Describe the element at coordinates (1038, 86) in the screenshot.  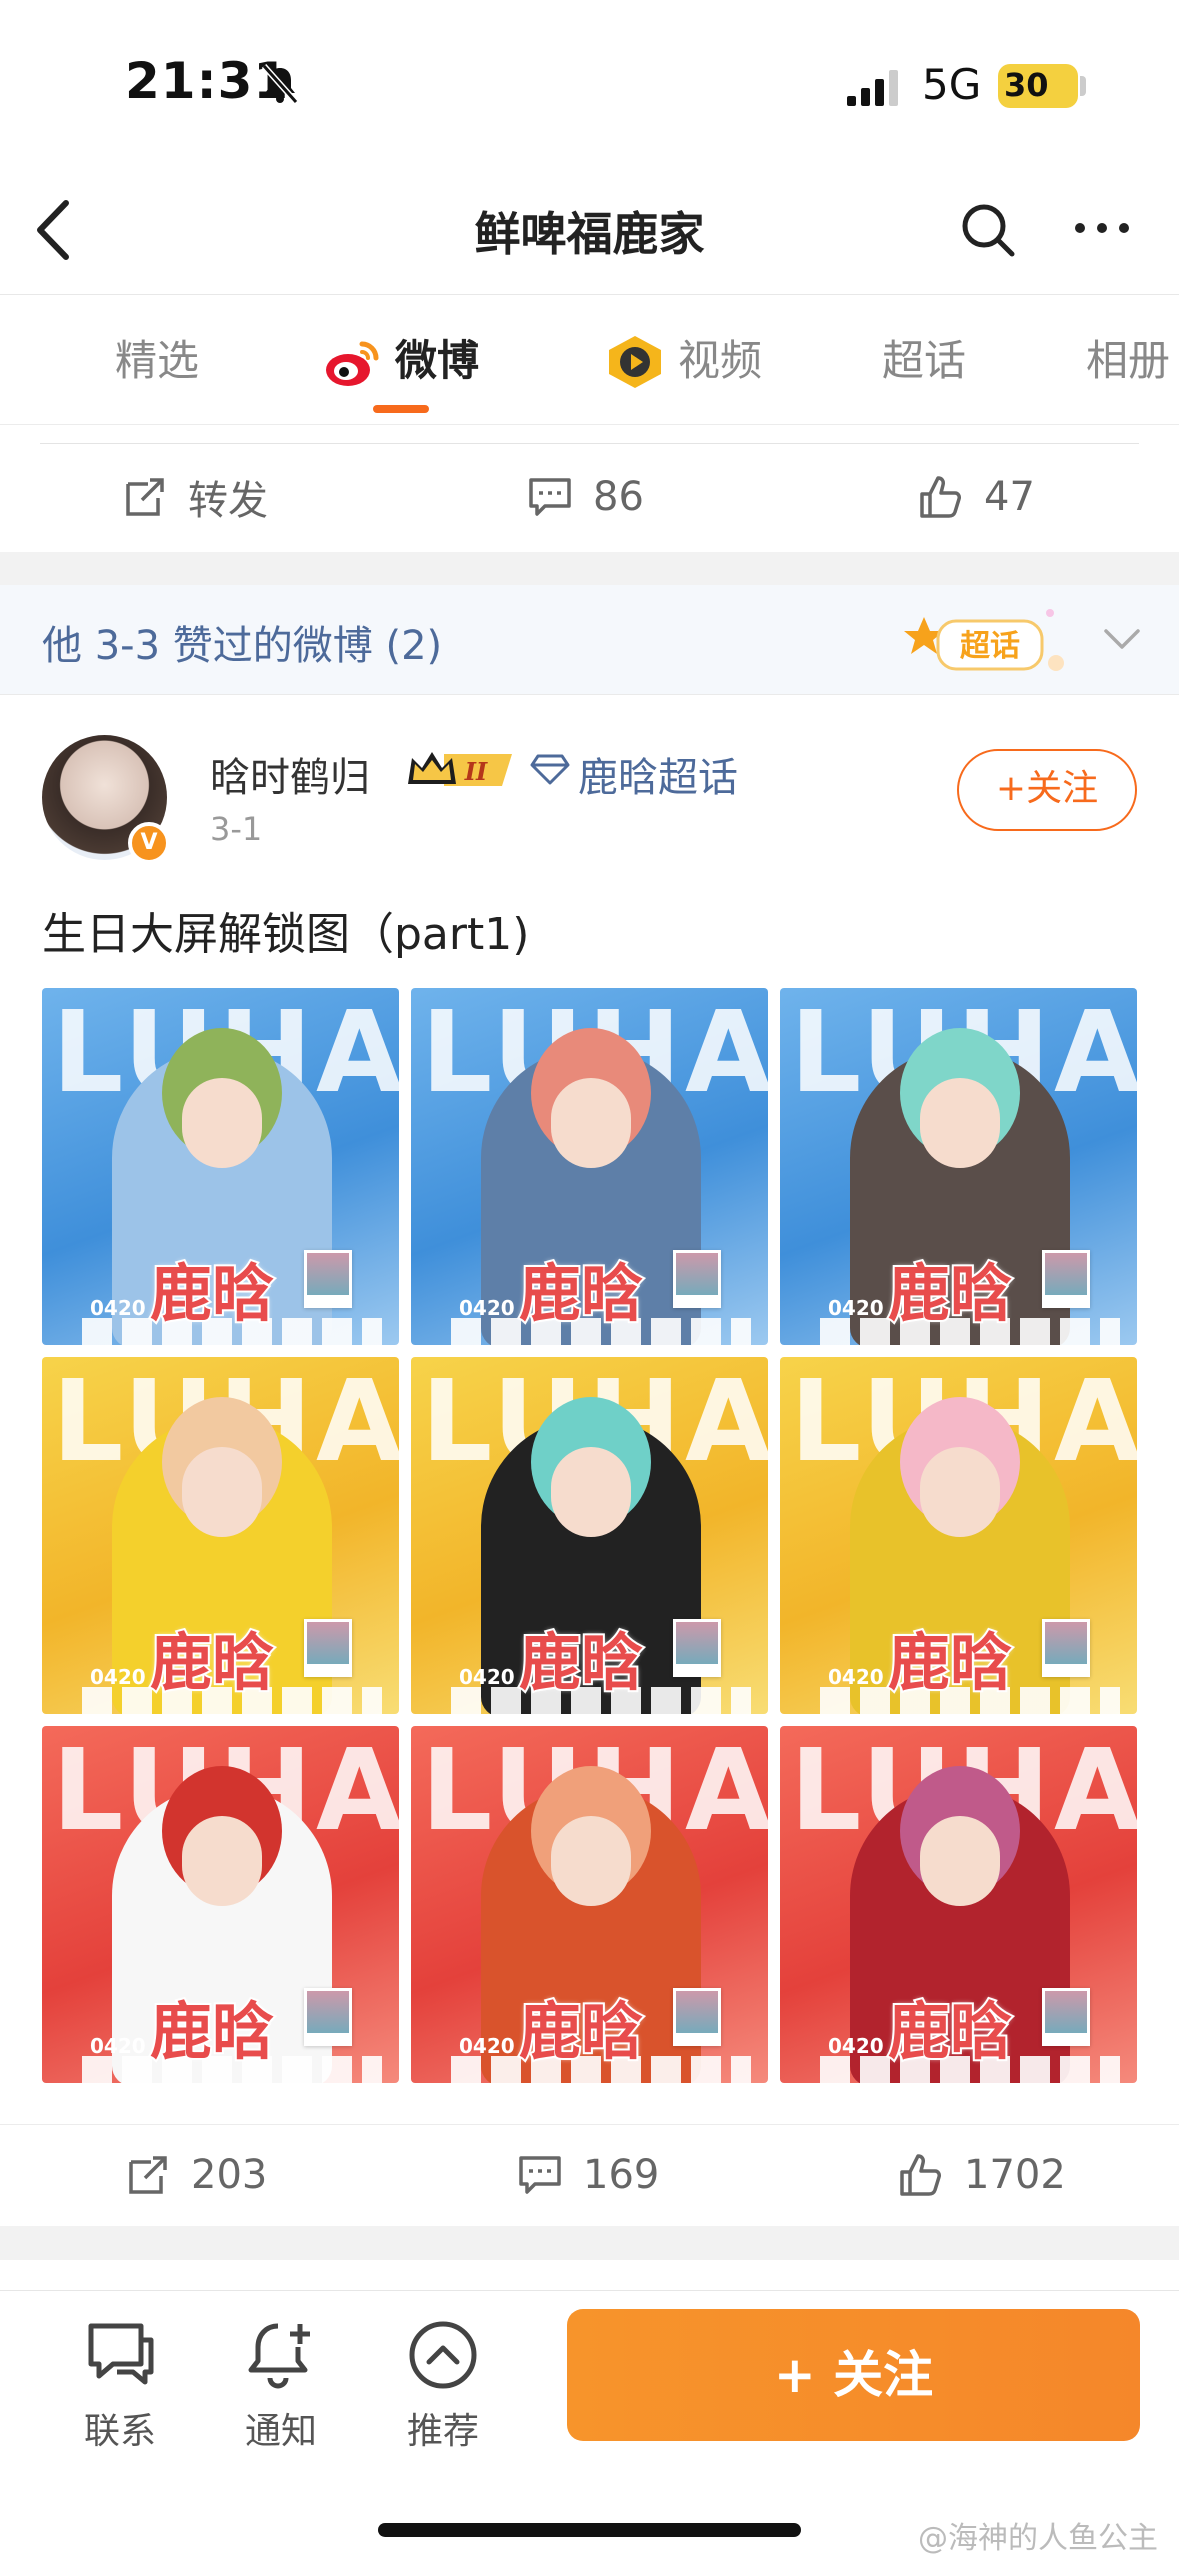
I see `battery-indicator: 30` at that location.